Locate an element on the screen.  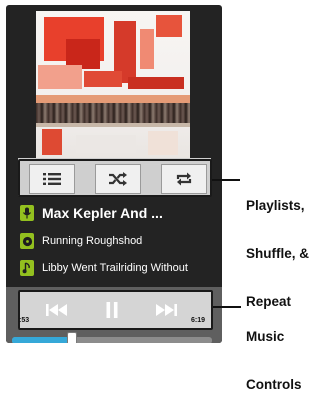
artist-icon is located at coordinates (27, 213).